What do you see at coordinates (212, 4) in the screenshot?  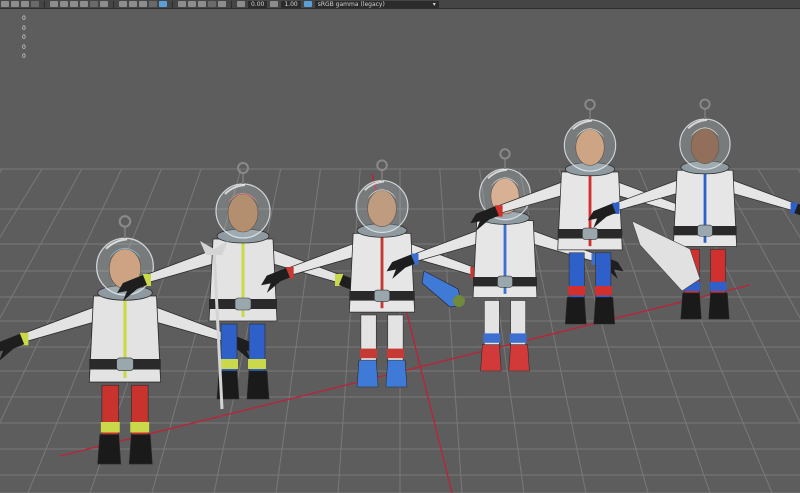 I see `motion-blur-icon` at bounding box center [212, 4].